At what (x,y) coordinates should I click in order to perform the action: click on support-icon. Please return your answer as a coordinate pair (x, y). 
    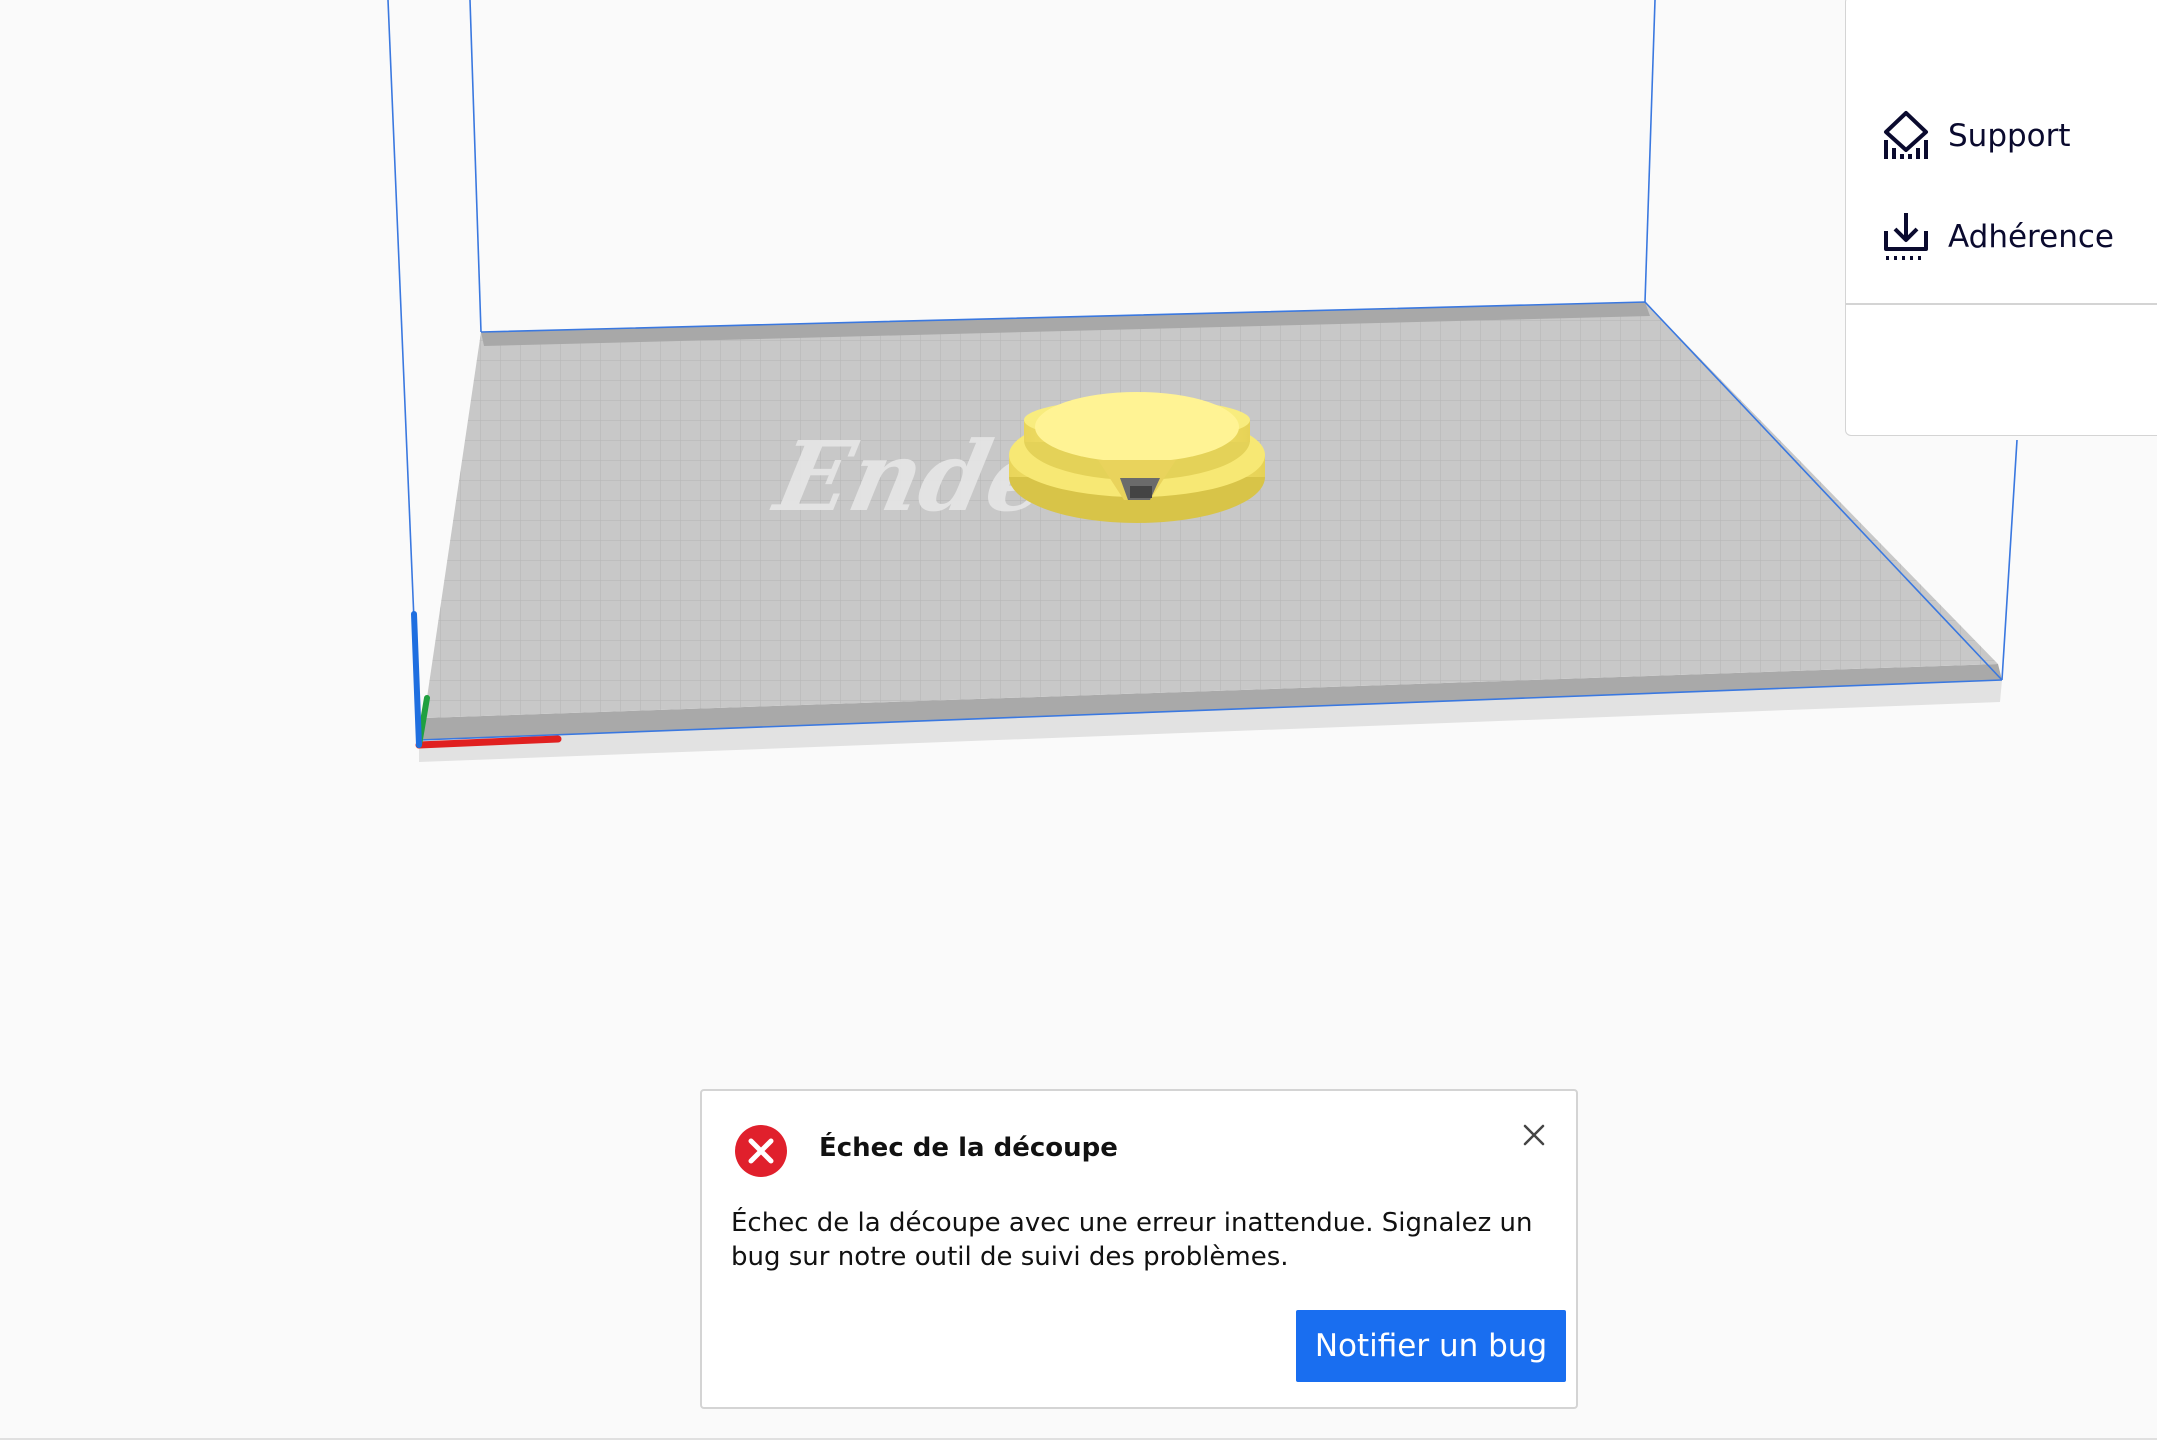
    Looking at the image, I should click on (1906, 136).